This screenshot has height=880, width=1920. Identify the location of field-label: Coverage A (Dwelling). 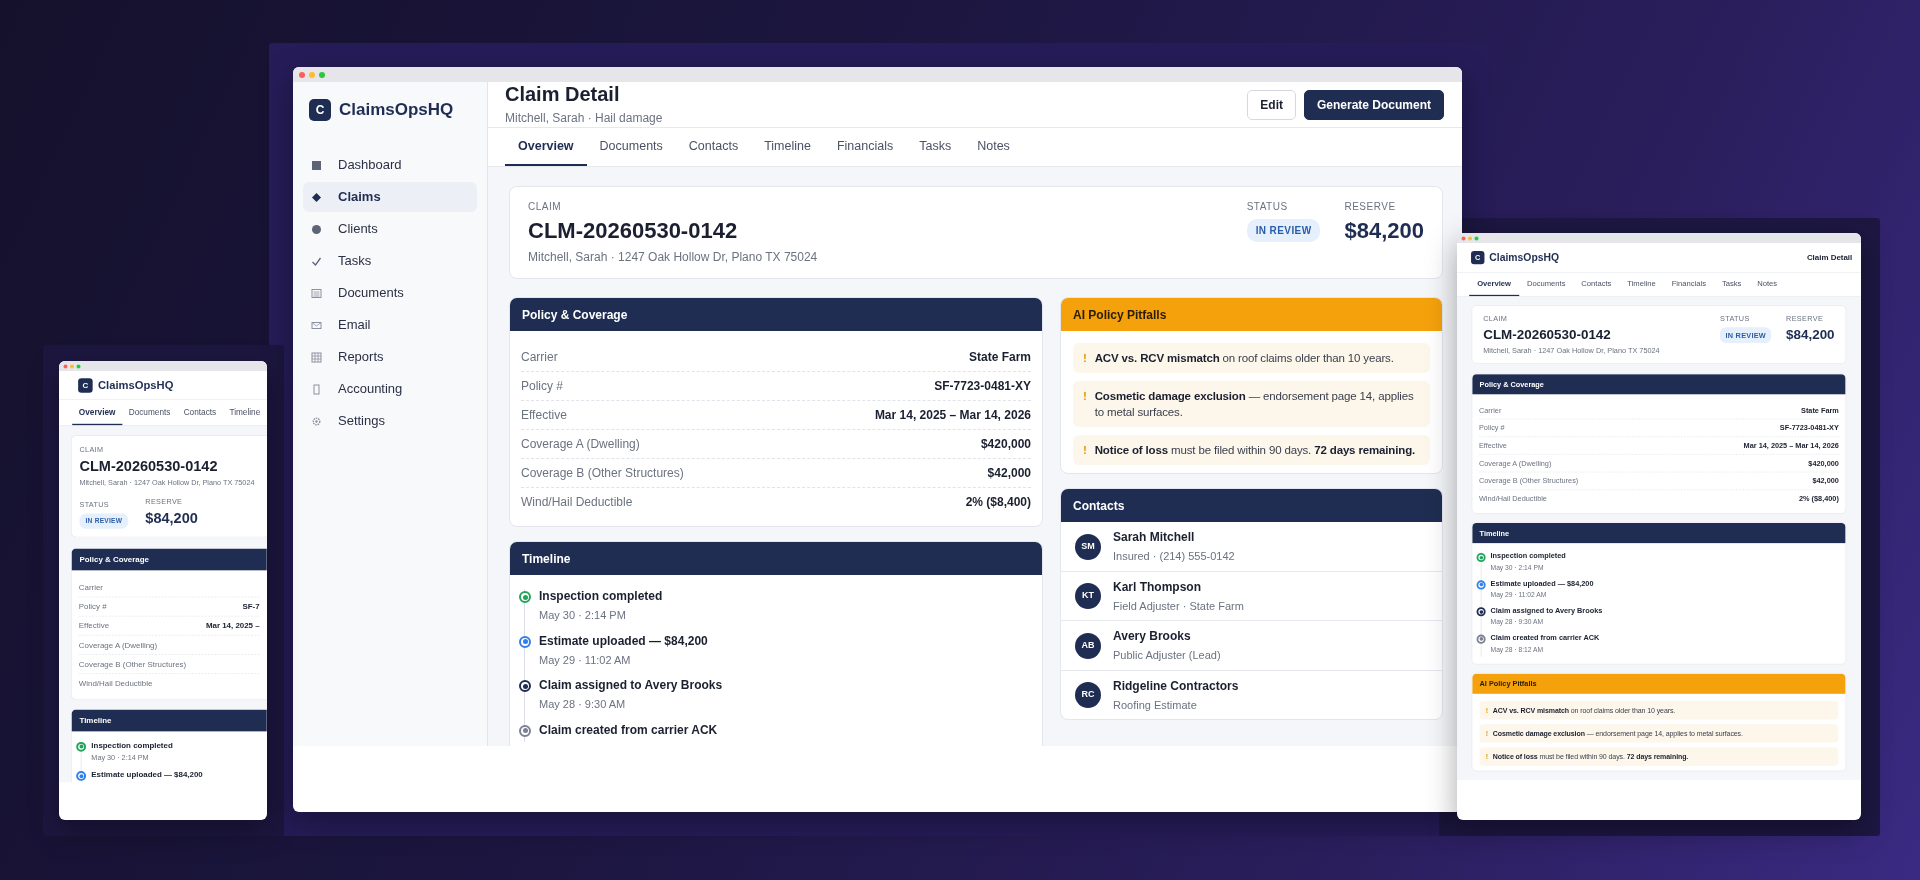
(580, 444).